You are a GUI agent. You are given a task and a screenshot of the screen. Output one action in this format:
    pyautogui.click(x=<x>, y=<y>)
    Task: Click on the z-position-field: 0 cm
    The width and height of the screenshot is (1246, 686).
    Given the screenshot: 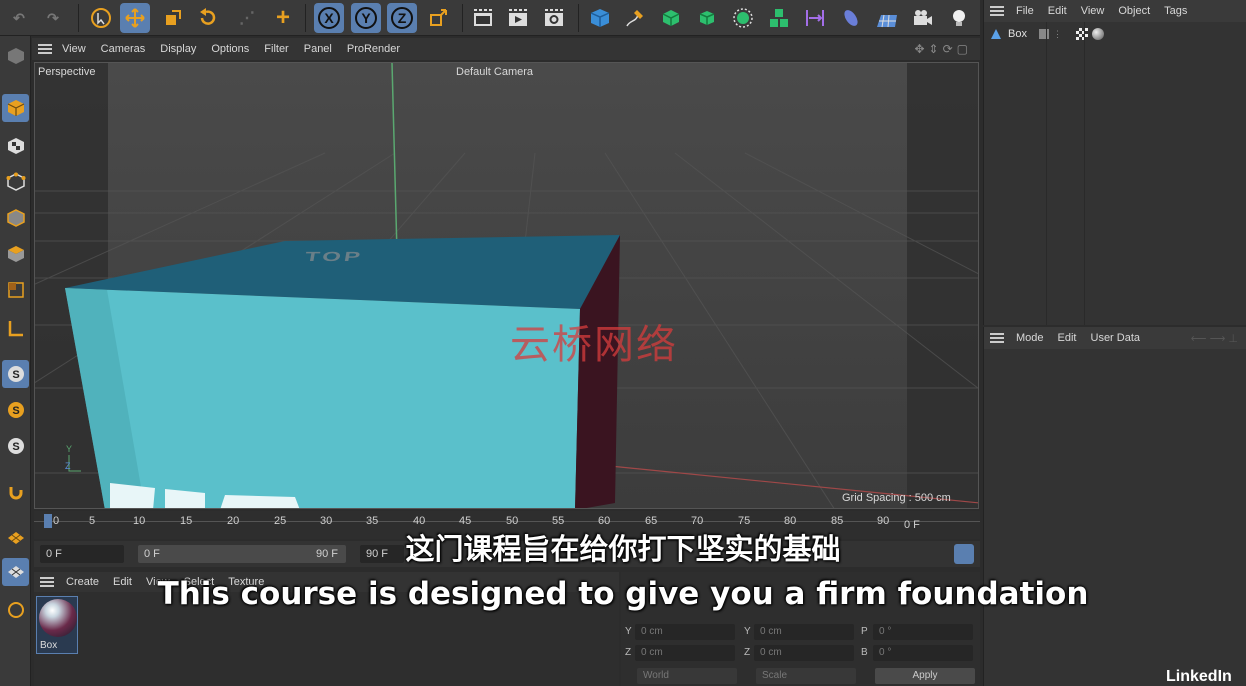 What is the action you would take?
    pyautogui.click(x=685, y=653)
    